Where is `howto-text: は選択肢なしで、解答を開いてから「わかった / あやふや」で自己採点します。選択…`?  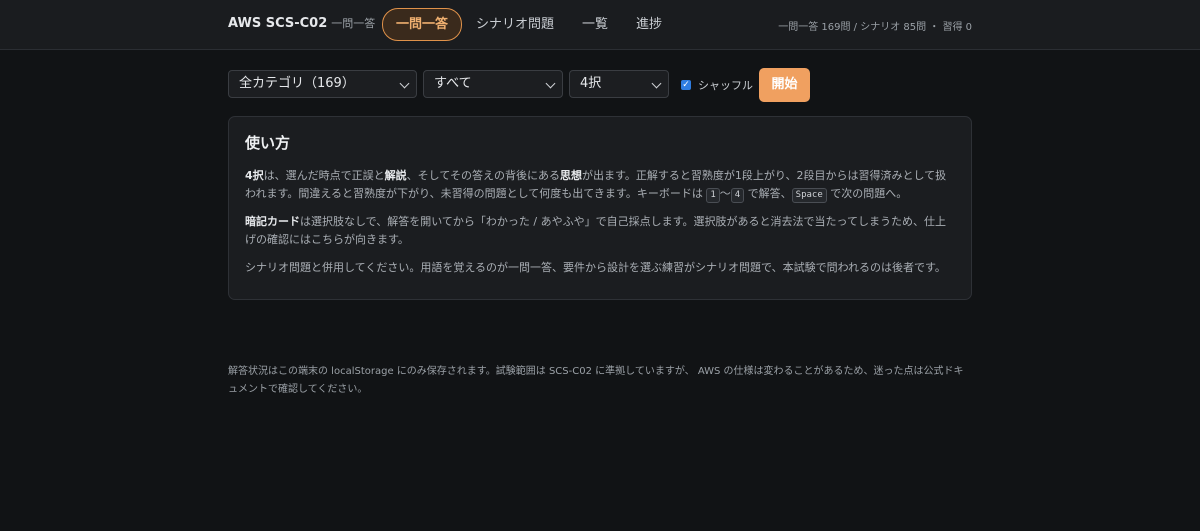 howto-text: は選択肢なしで、解答を開いてから「わかった / あやふや」で自己採点します。選択… is located at coordinates (595, 230).